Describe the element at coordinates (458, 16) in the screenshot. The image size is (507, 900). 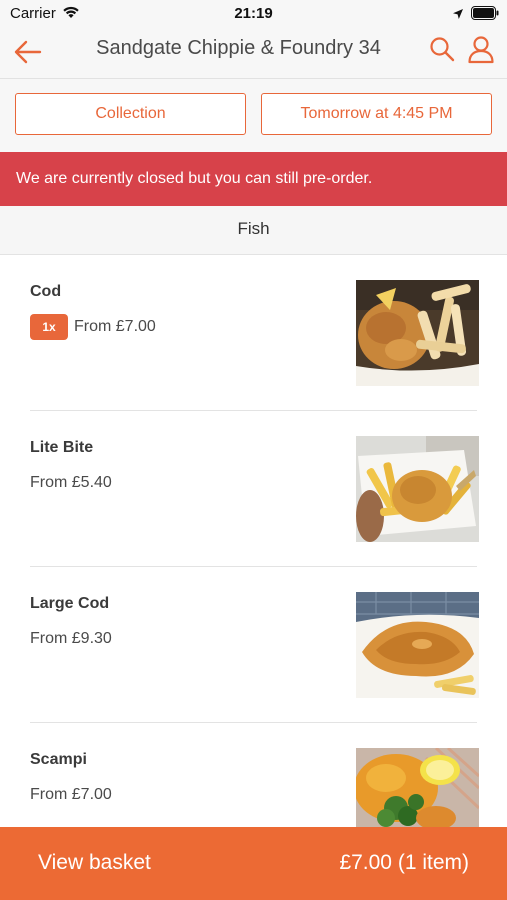
I see `location-arrow-icon` at that location.